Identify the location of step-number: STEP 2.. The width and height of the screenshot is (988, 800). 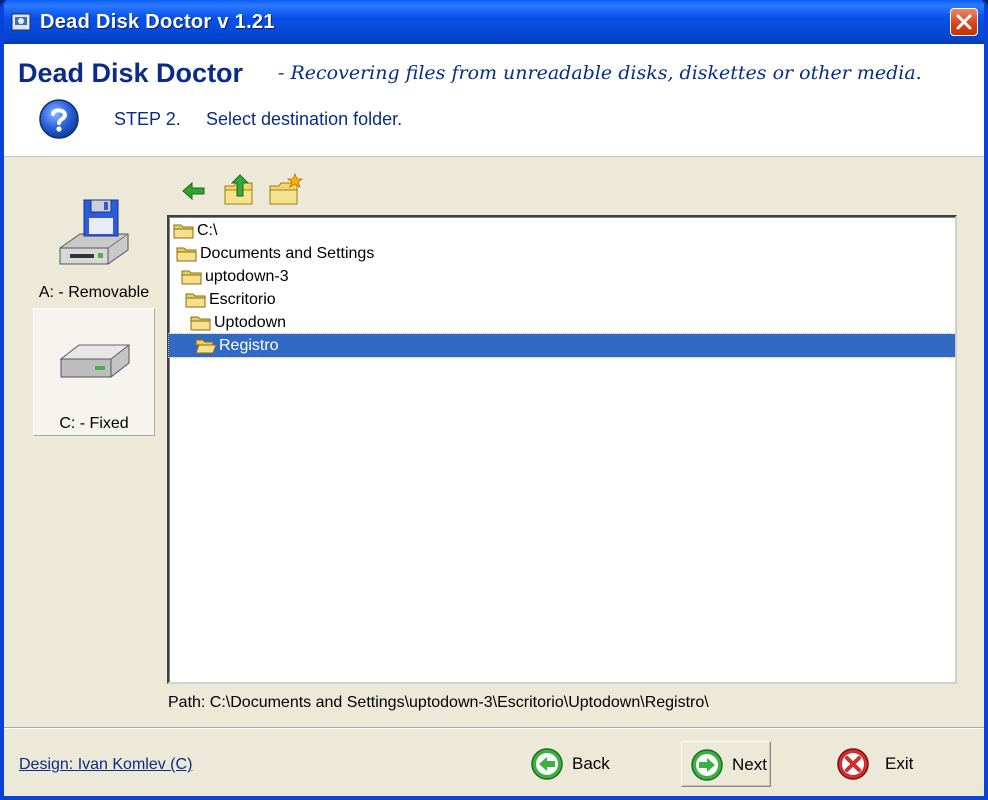
(147, 119).